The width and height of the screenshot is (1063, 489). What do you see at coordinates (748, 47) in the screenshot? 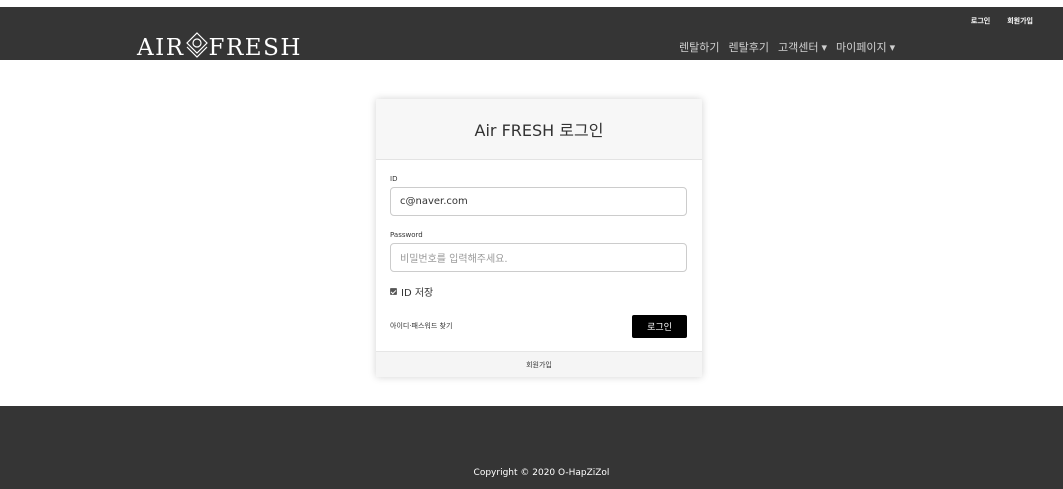
I see `menu-item-reviews: 렌탈후기` at bounding box center [748, 47].